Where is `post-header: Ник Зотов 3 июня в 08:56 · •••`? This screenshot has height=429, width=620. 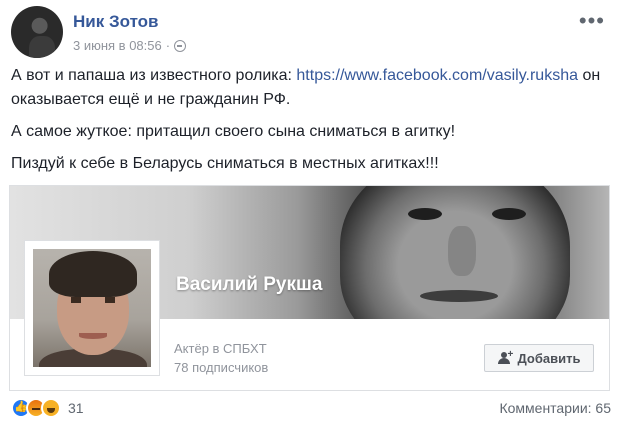 post-header: Ник Зотов 3 июня в 08:56 · ••• is located at coordinates (311, 34).